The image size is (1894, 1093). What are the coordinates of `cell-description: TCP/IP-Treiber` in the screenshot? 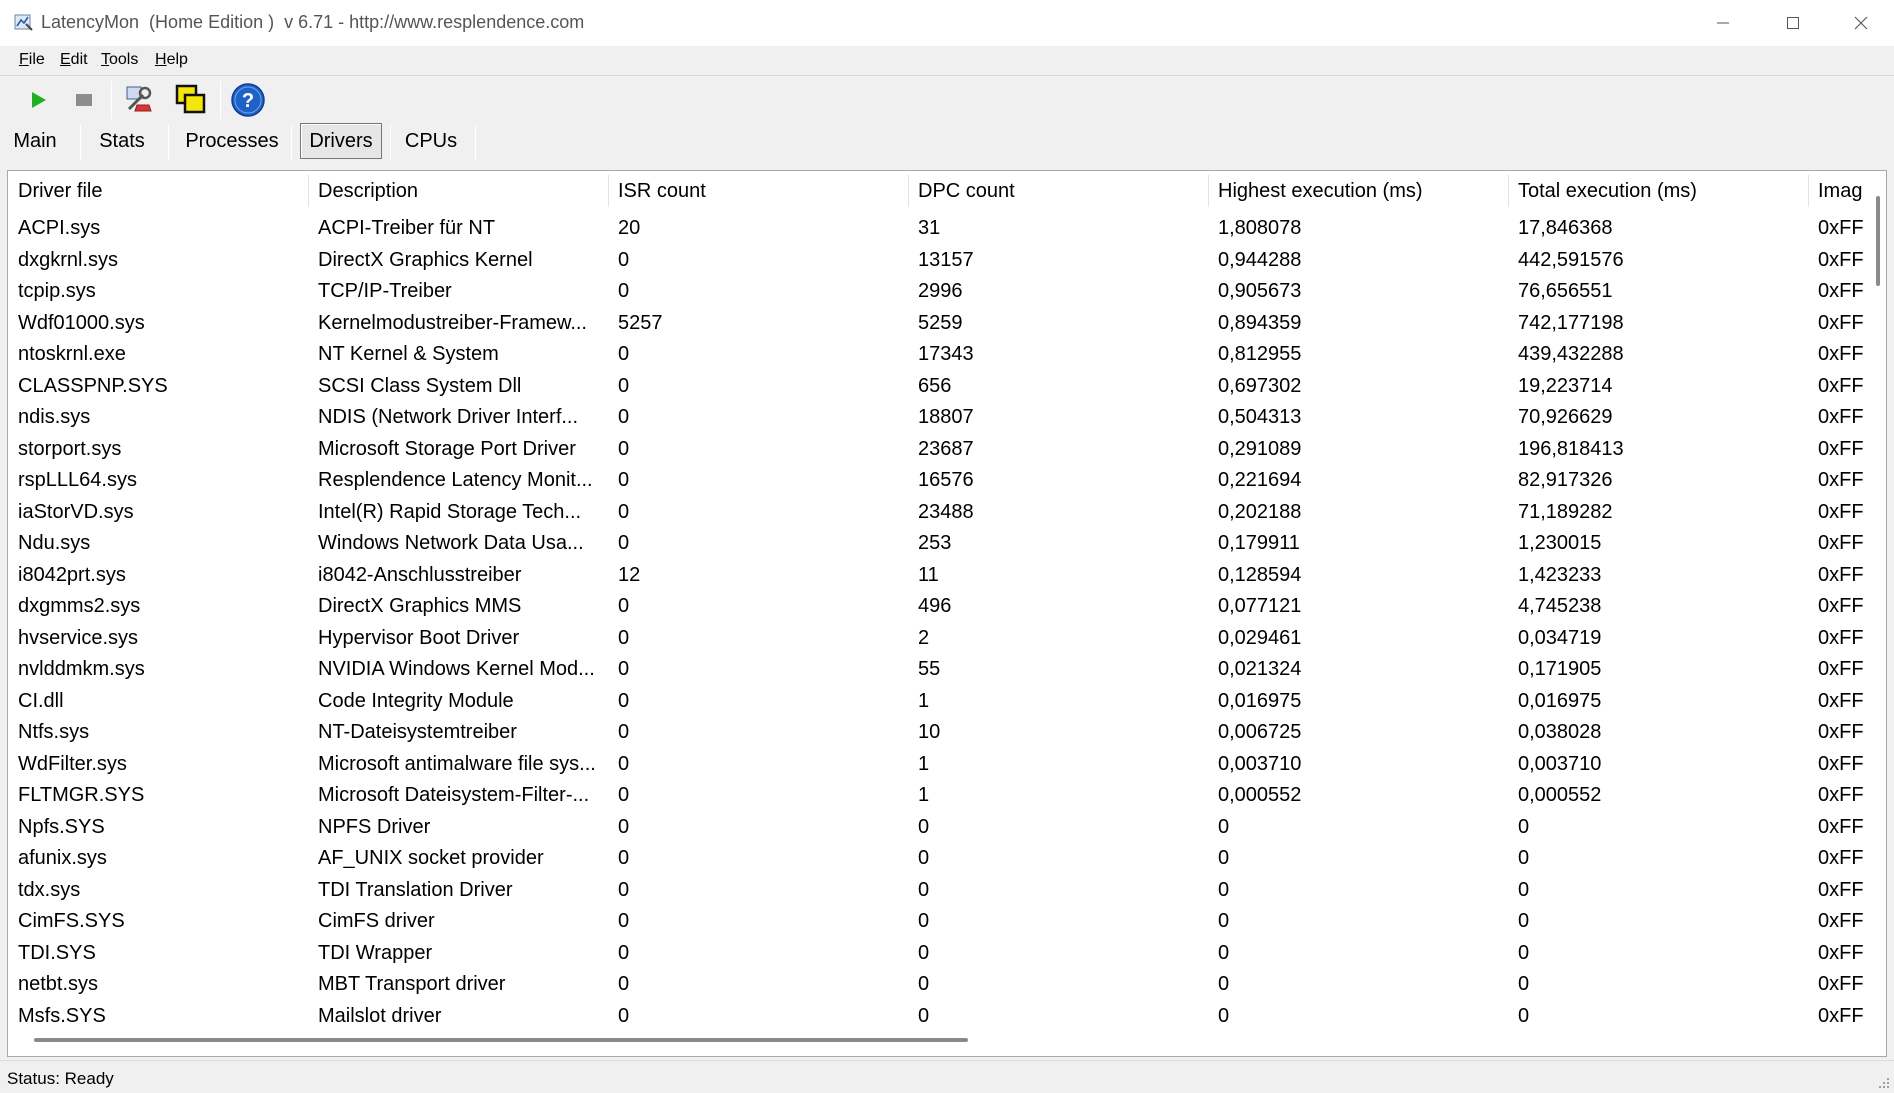 It's located at (385, 291).